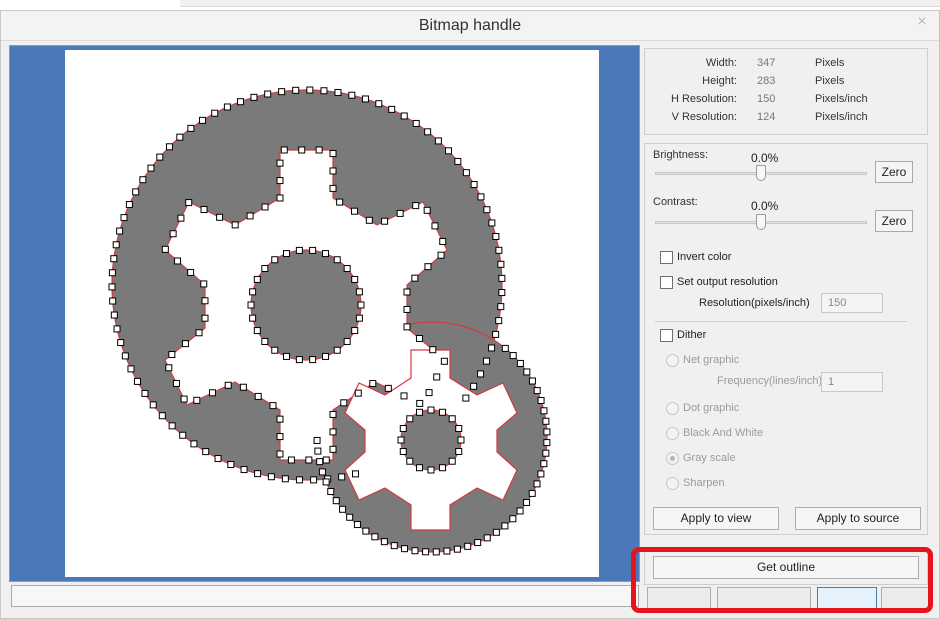 The width and height of the screenshot is (940, 619). What do you see at coordinates (711, 408) in the screenshot?
I see `dot-graphic-label: Dot graphic` at bounding box center [711, 408].